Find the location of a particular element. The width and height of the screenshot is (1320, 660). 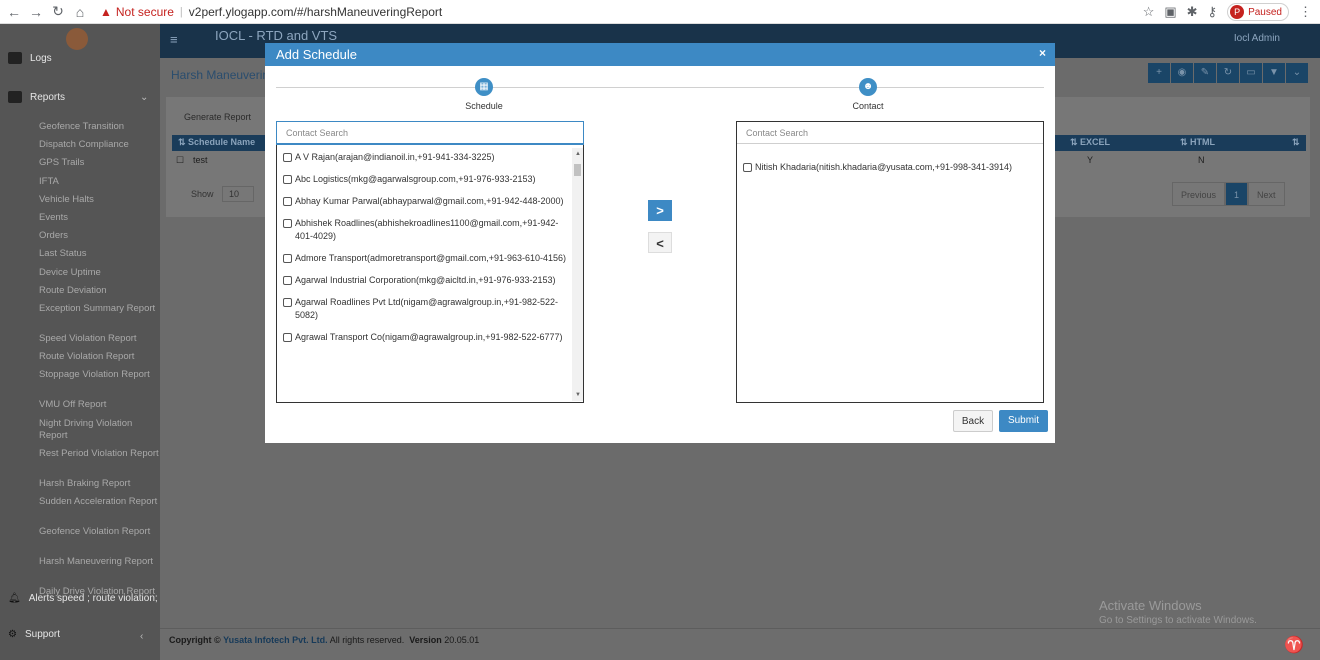

page-1-button: 1 is located at coordinates (1237, 194).